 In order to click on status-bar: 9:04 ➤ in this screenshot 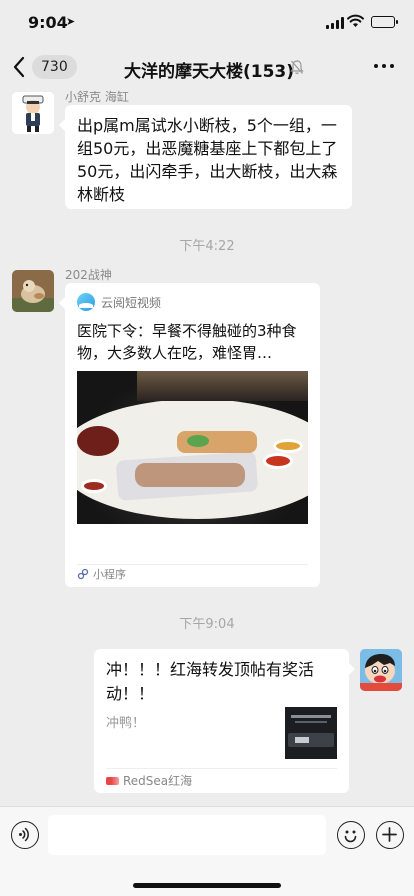, I will do `click(207, 23)`.